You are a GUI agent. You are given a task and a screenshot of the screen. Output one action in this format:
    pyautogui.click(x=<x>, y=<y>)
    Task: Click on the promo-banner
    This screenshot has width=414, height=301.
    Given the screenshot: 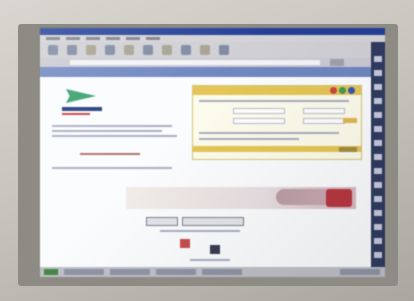 What is the action you would take?
    pyautogui.click(x=241, y=198)
    